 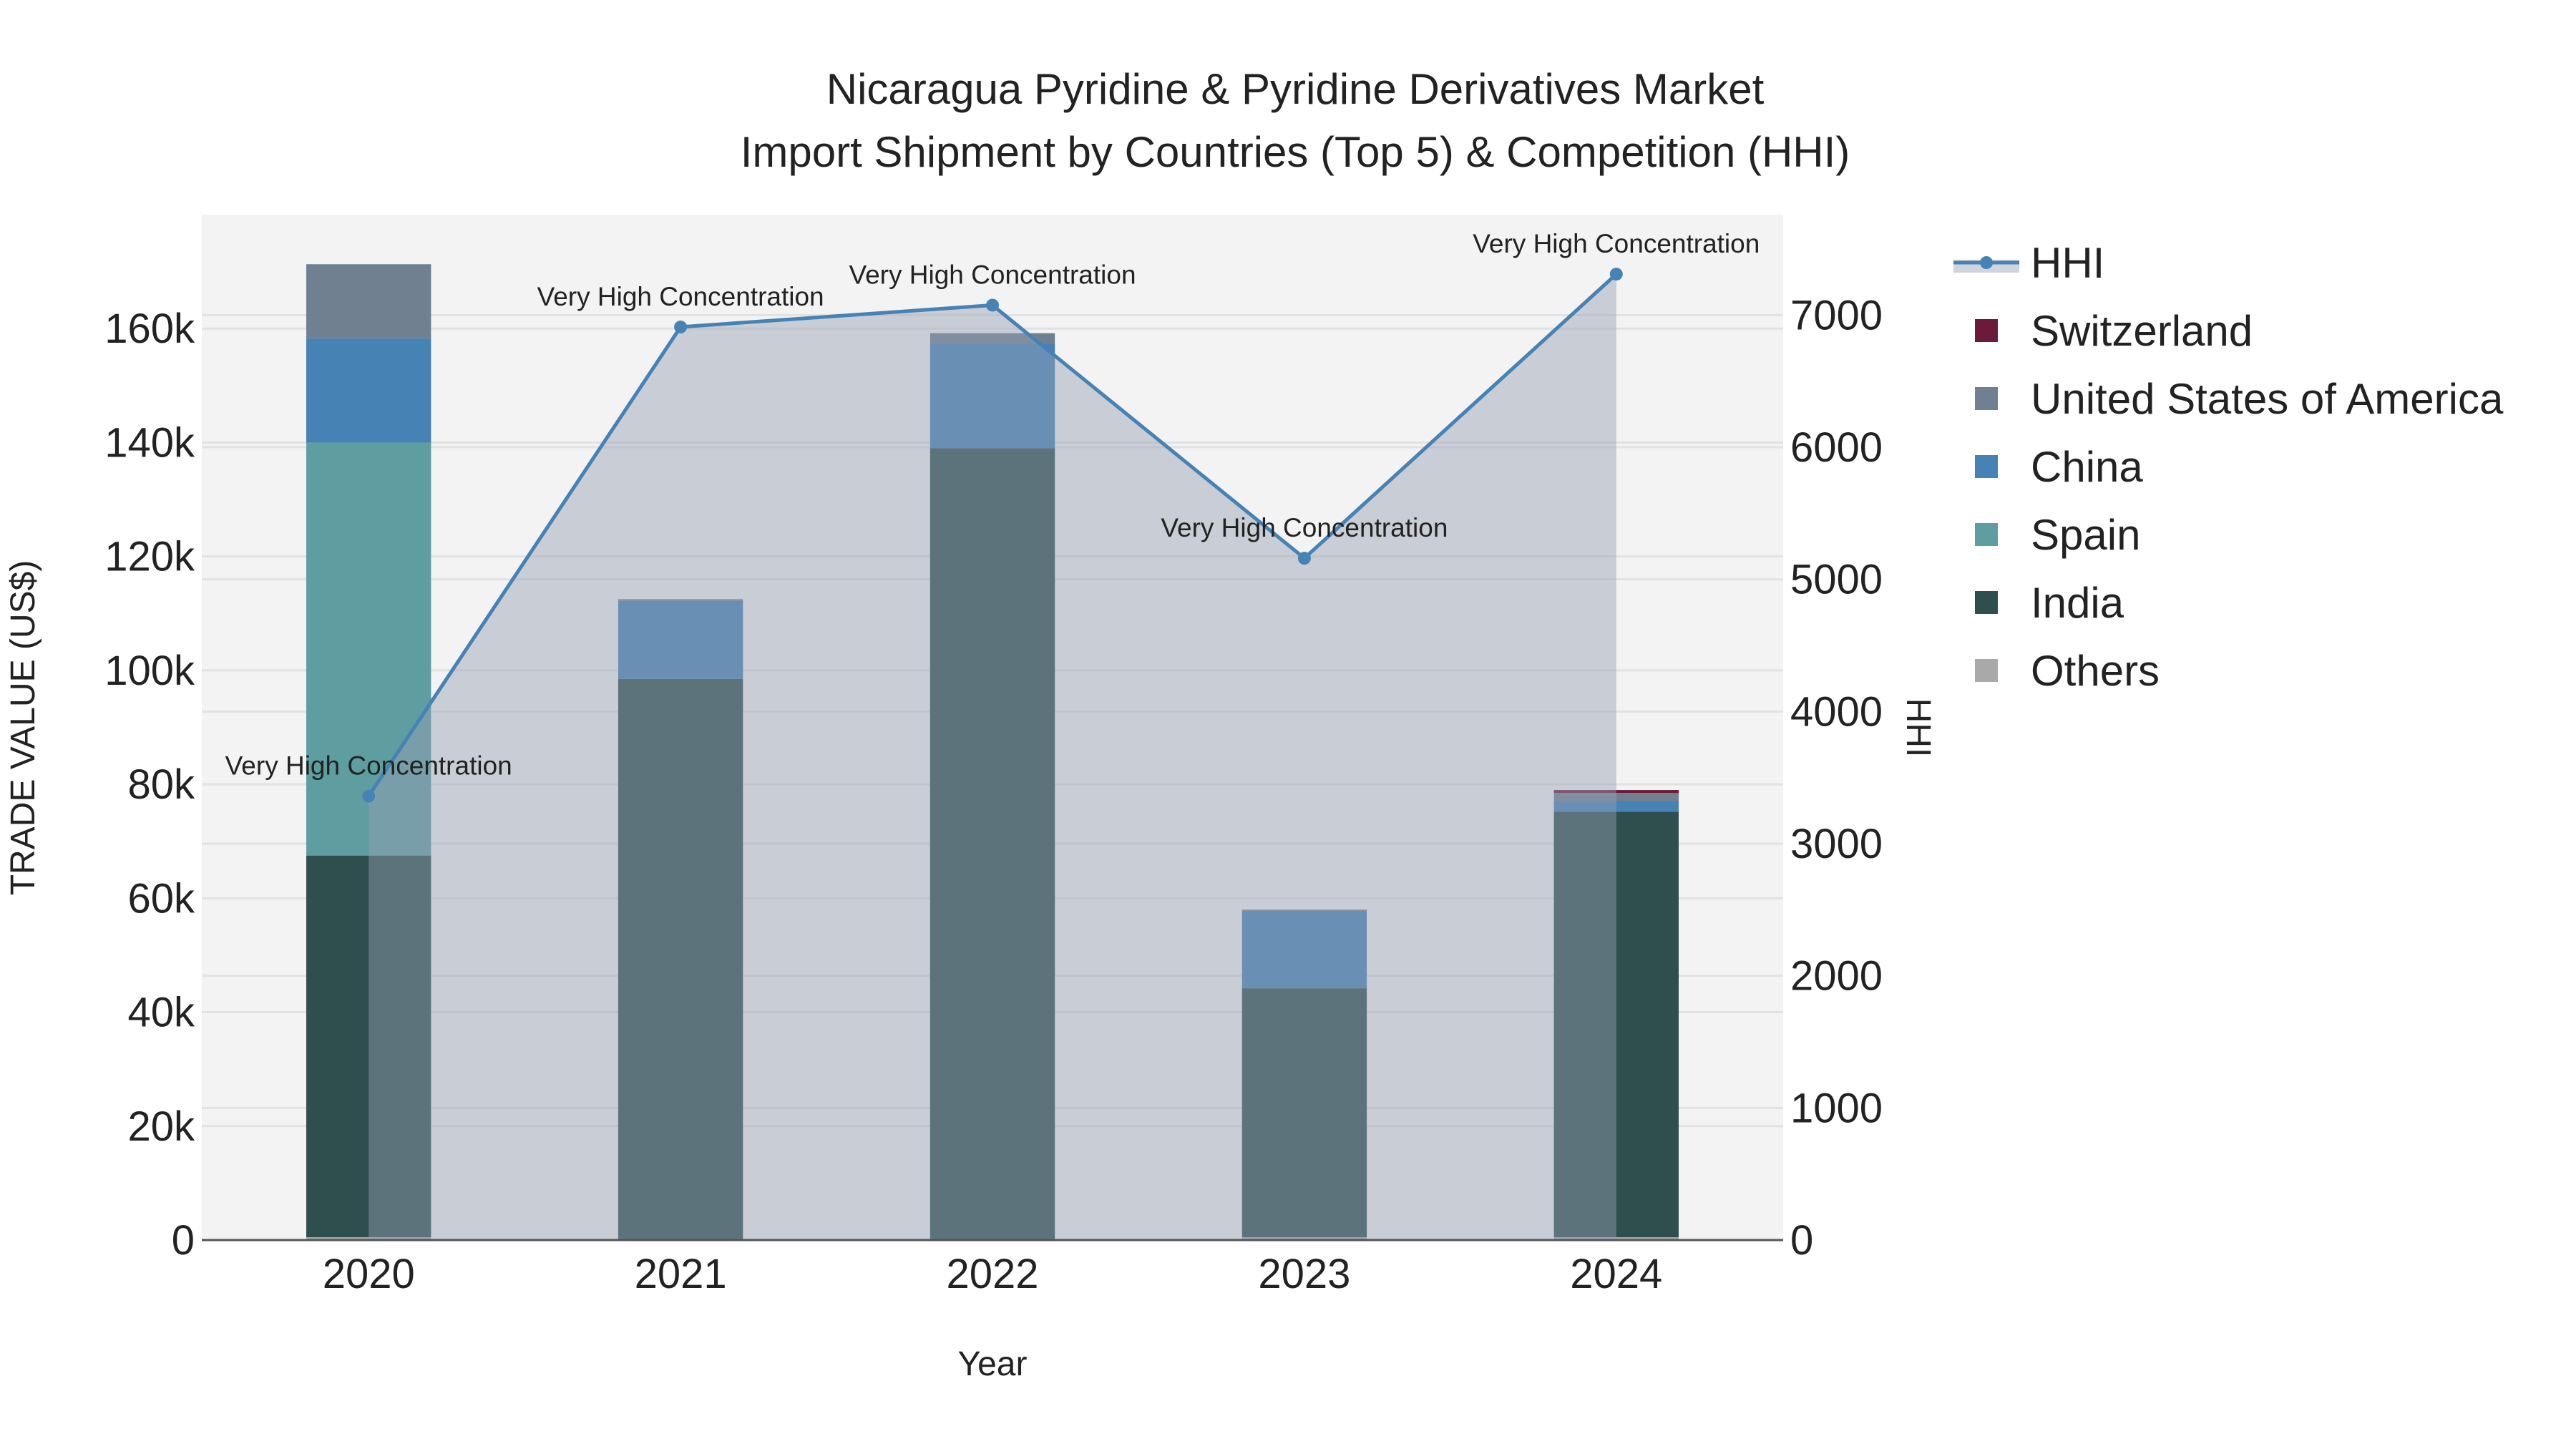 I want to click on legend-item-switzerland: Switzerland, so click(x=2114, y=331).